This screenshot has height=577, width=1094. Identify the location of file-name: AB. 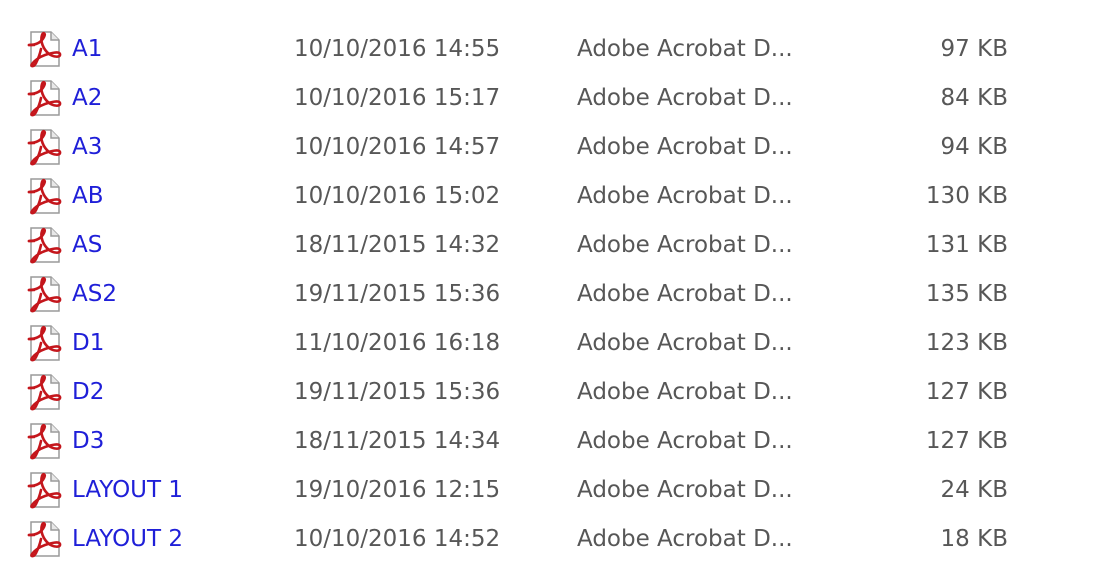
(88, 196).